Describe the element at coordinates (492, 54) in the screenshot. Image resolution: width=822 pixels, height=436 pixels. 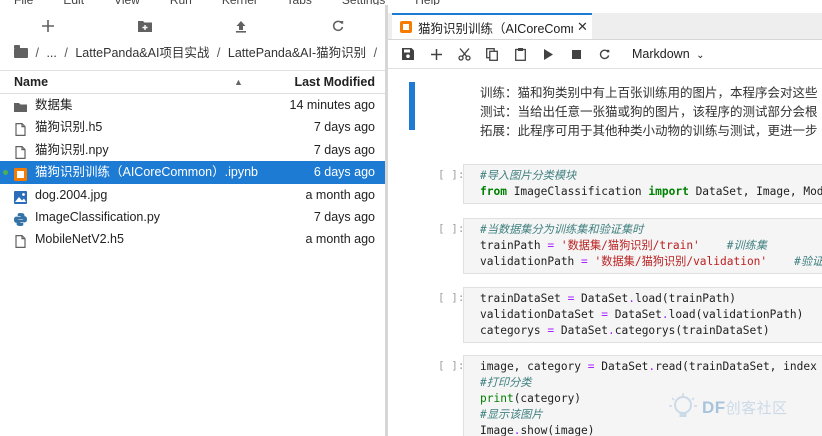
I see `copy-button` at that location.